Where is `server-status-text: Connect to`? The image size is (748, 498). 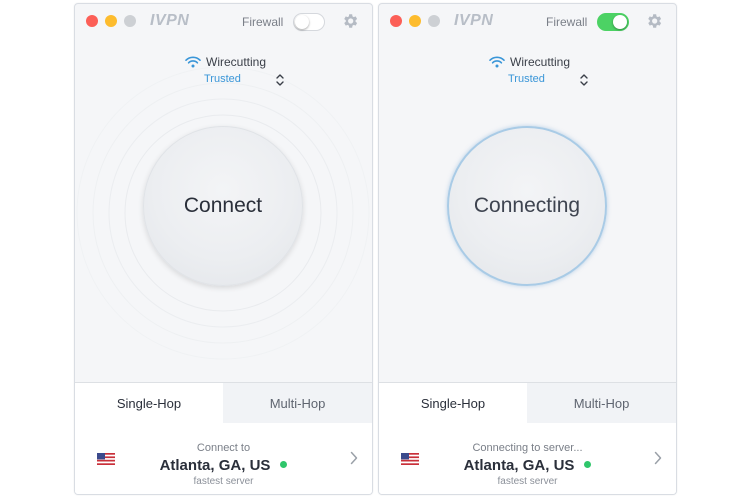
server-status-text: Connect to is located at coordinates (223, 448).